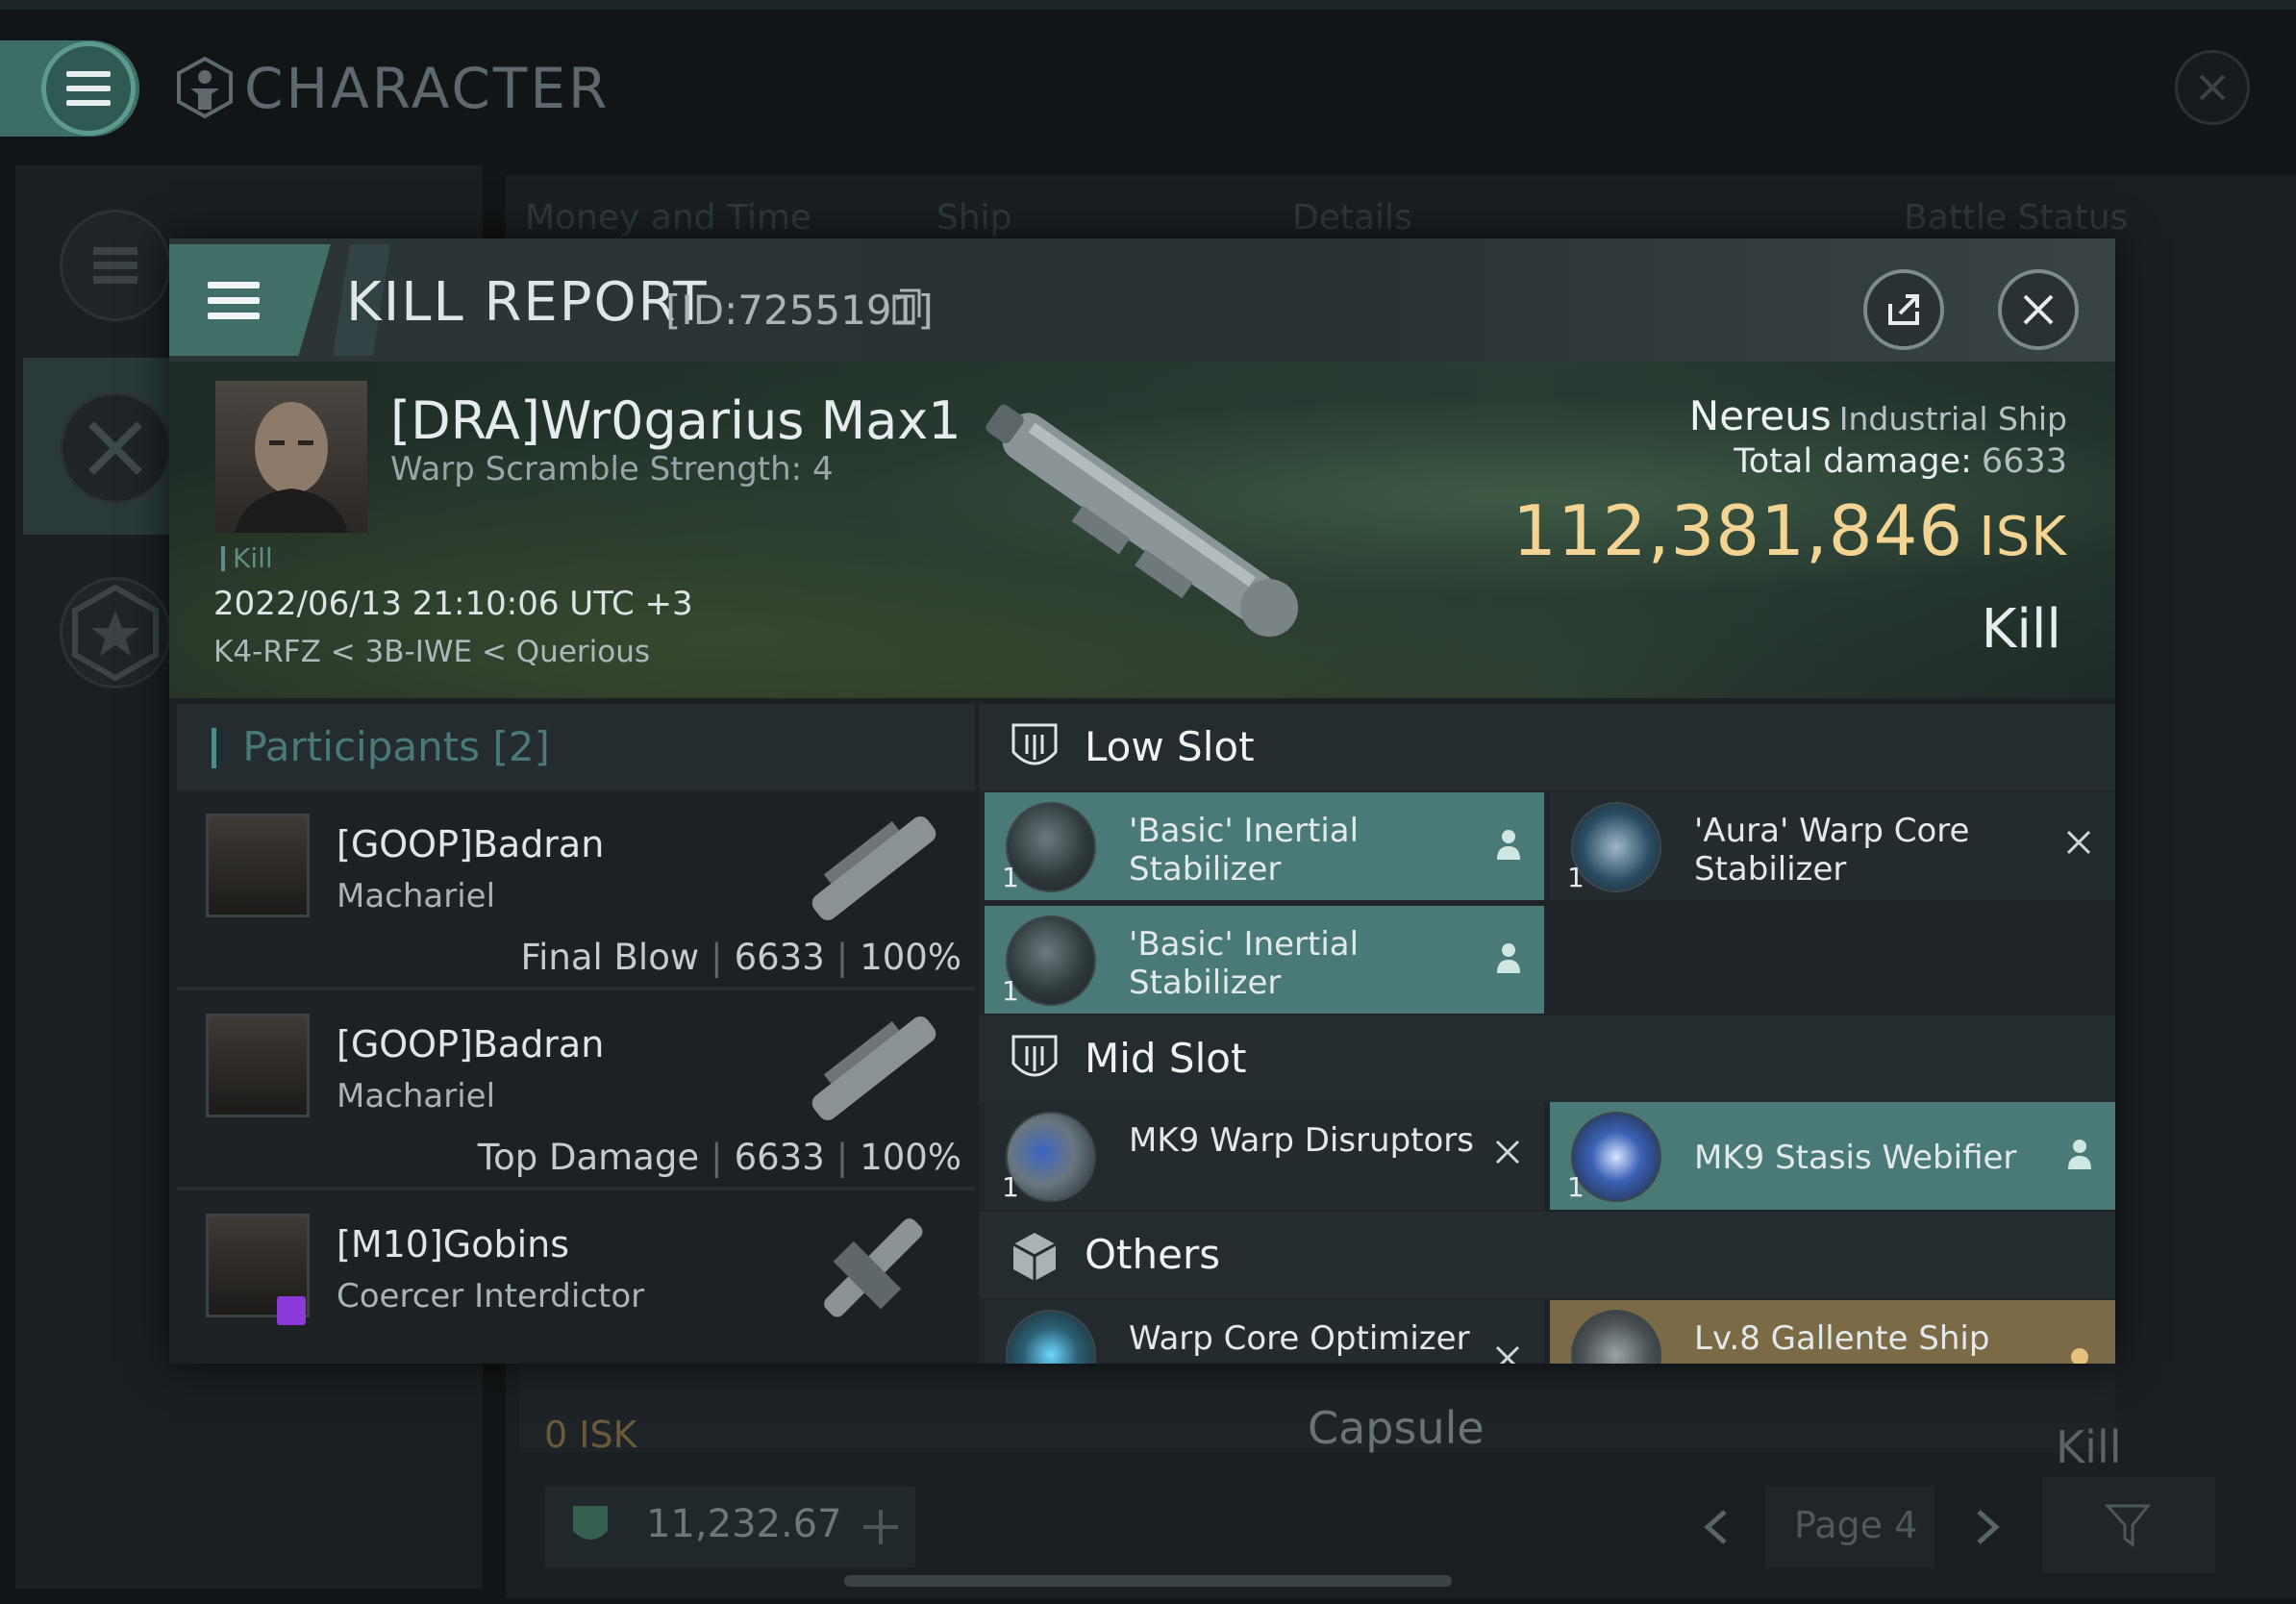 The height and width of the screenshot is (1604, 2296). What do you see at coordinates (1986, 1527) in the screenshot?
I see `next-page-icon` at bounding box center [1986, 1527].